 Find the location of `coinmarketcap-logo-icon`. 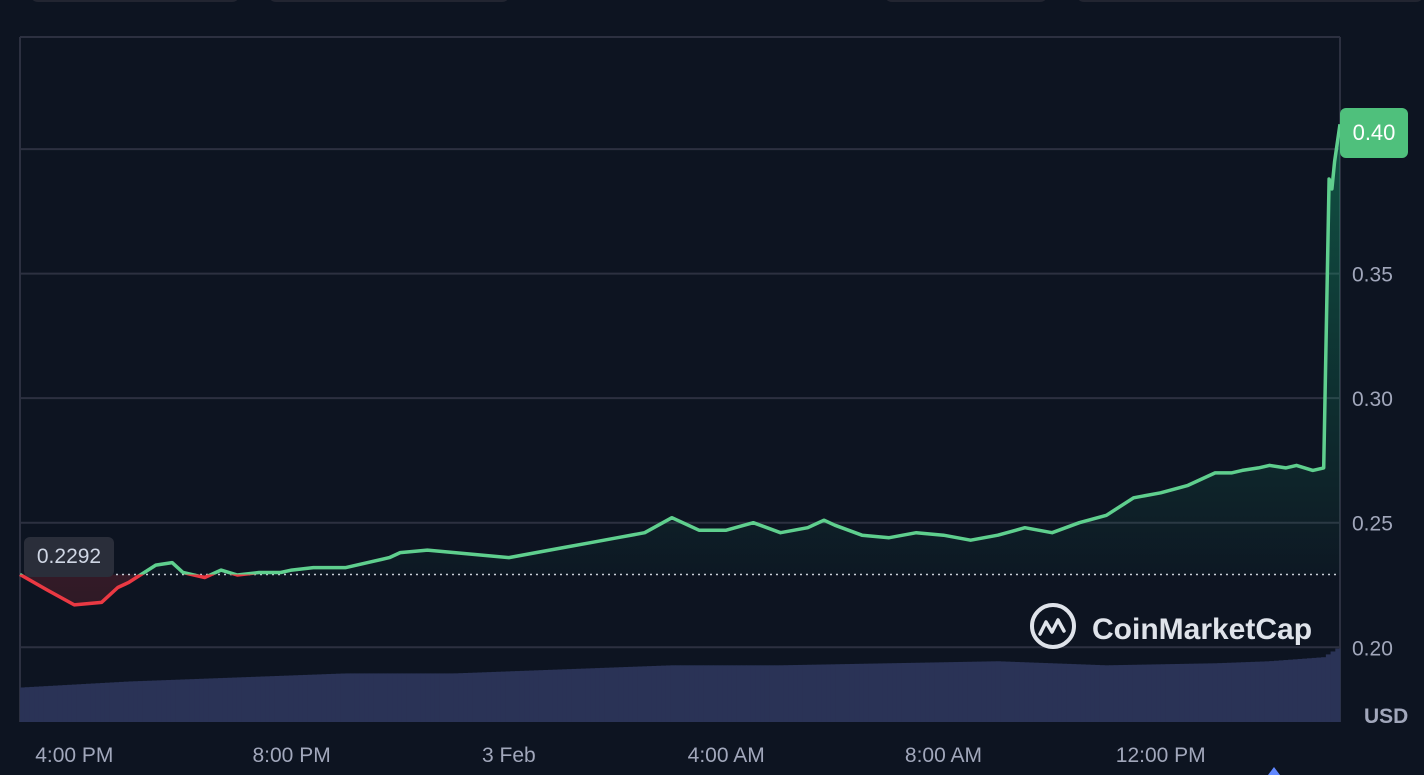

coinmarketcap-logo-icon is located at coordinates (1053, 626).